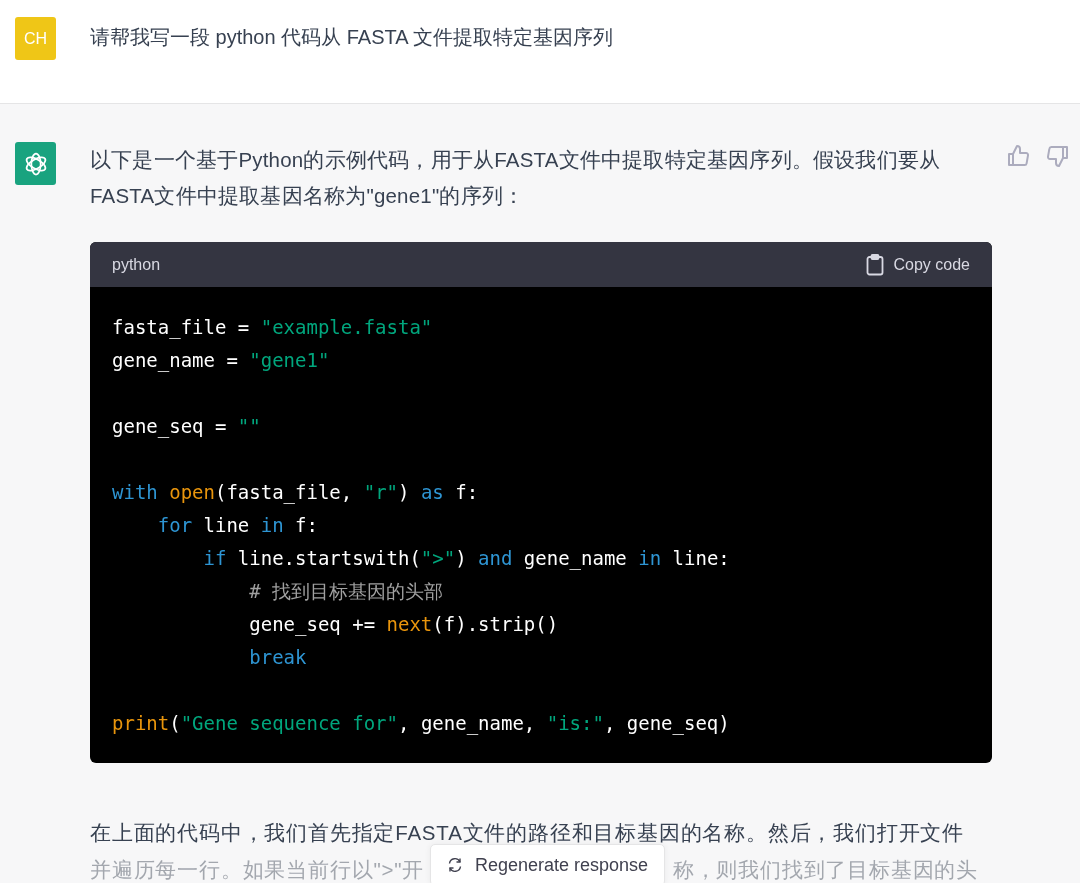  What do you see at coordinates (466, 559) in the screenshot?
I see `code-line: if line.startswith(">") and gene_name in line:` at bounding box center [466, 559].